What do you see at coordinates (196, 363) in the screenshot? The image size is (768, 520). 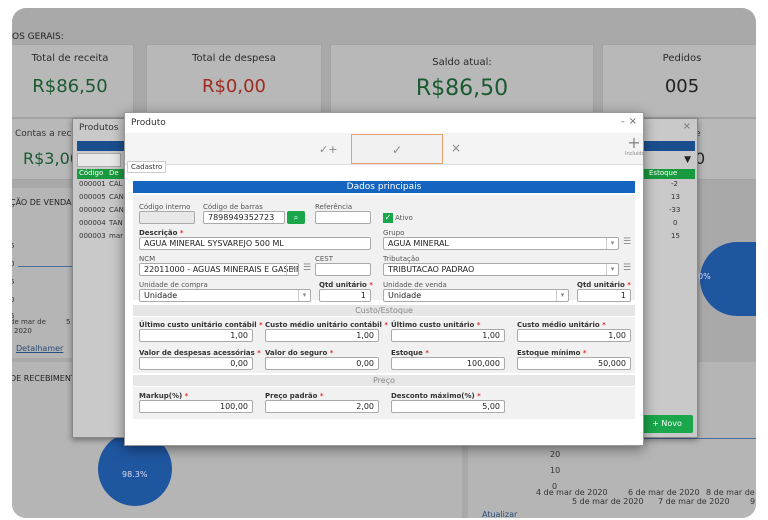 I see `despesas-input: 0,00` at bounding box center [196, 363].